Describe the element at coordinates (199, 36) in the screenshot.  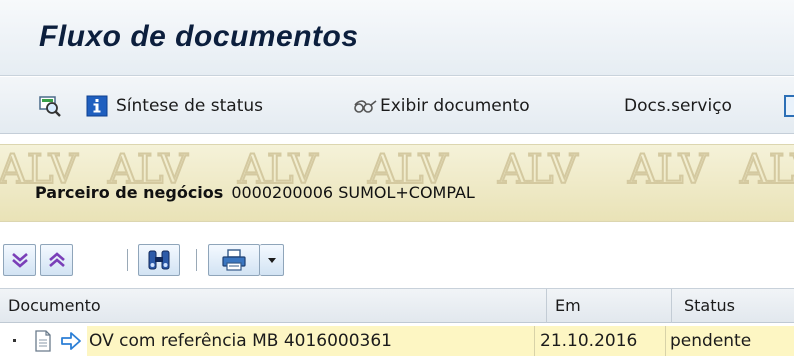
I see `page-title: Fluxo de documentos` at that location.